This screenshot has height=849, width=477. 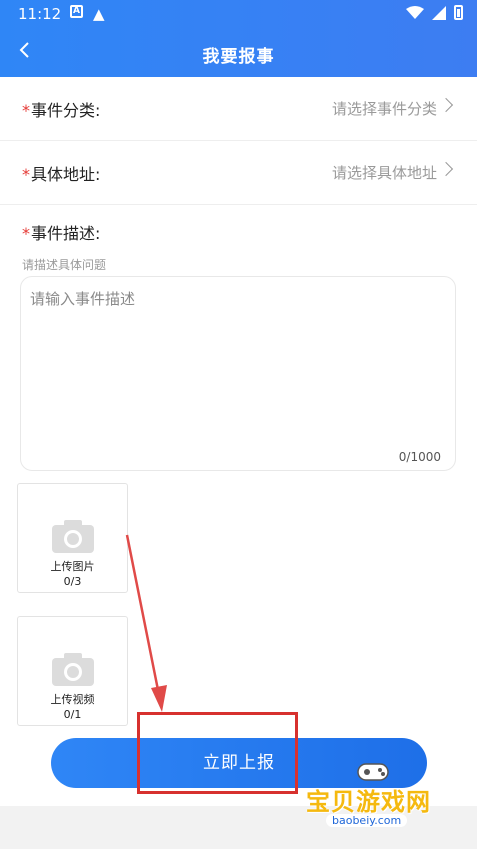 What do you see at coordinates (61, 174) in the screenshot?
I see `address-label: *具体地址:` at bounding box center [61, 174].